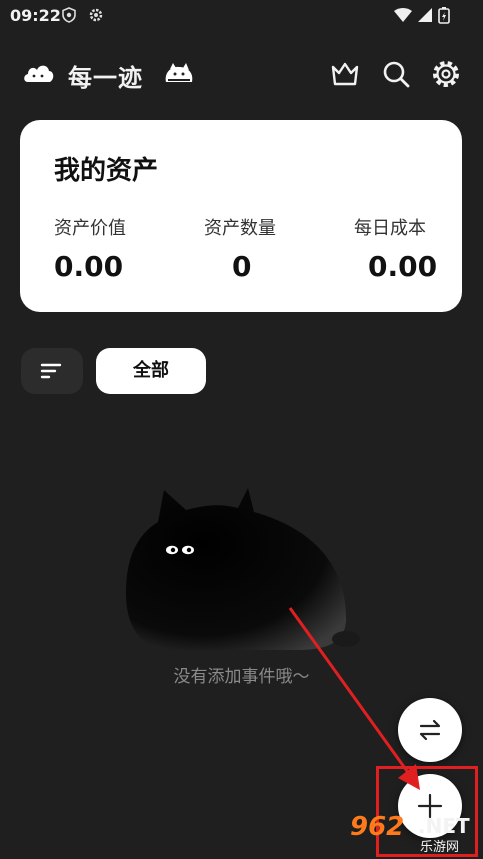 This screenshot has height=859, width=483. What do you see at coordinates (96, 15) in the screenshot?
I see `settings-status-icon` at bounding box center [96, 15].